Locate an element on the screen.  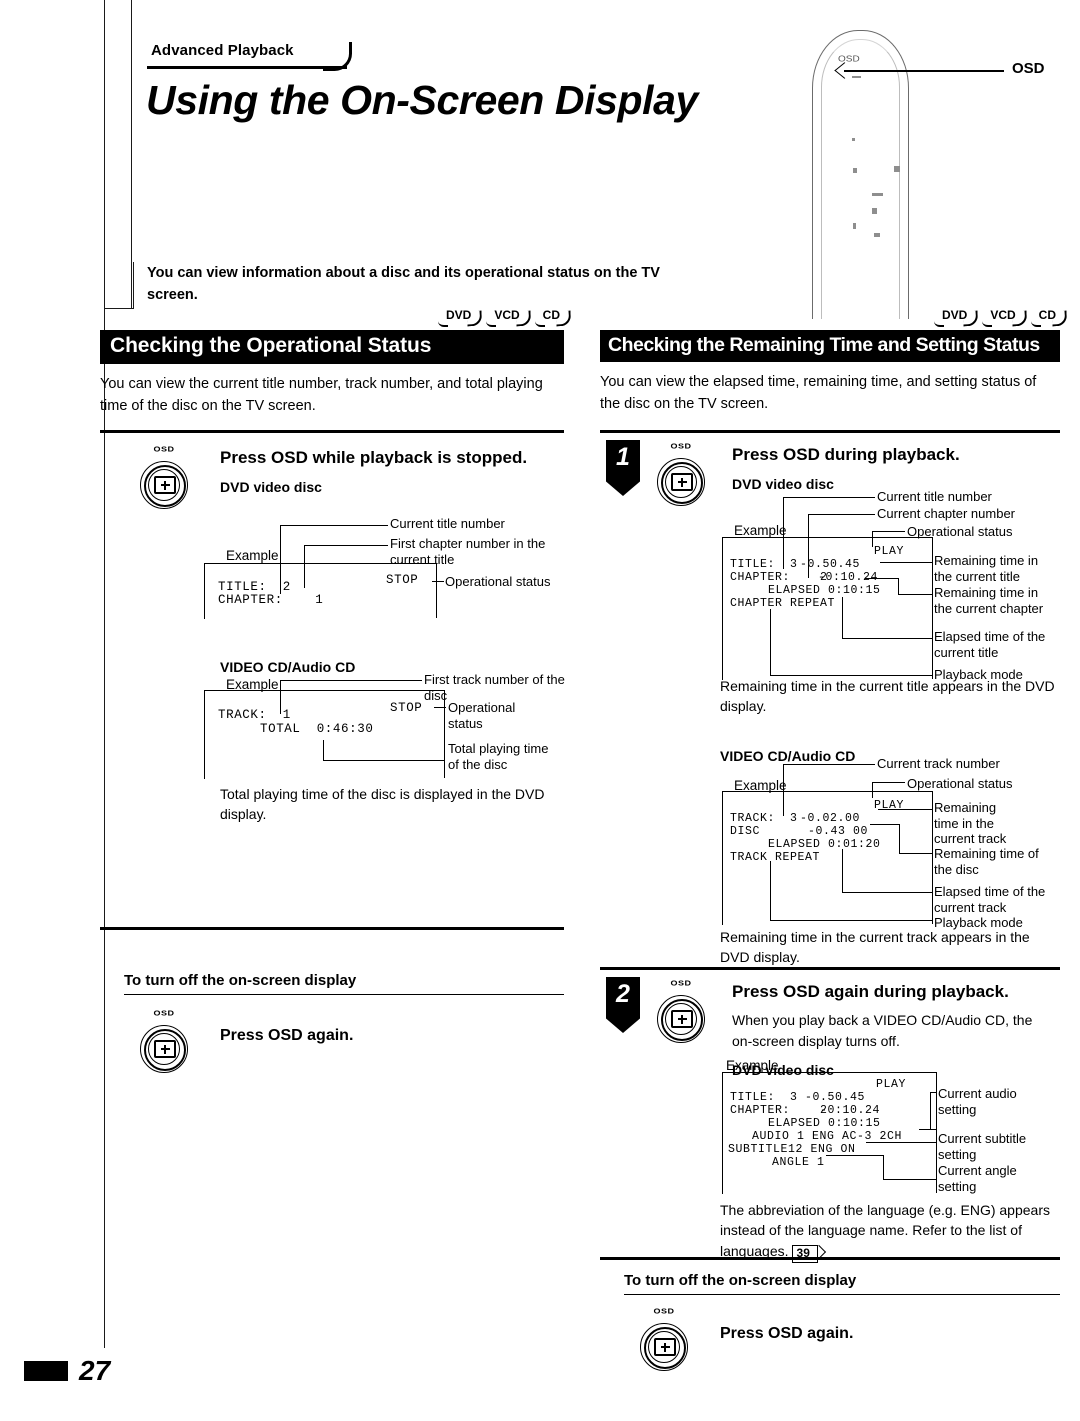
callout-current-chapter-number: Current chapter number is located at coordinates (946, 513).